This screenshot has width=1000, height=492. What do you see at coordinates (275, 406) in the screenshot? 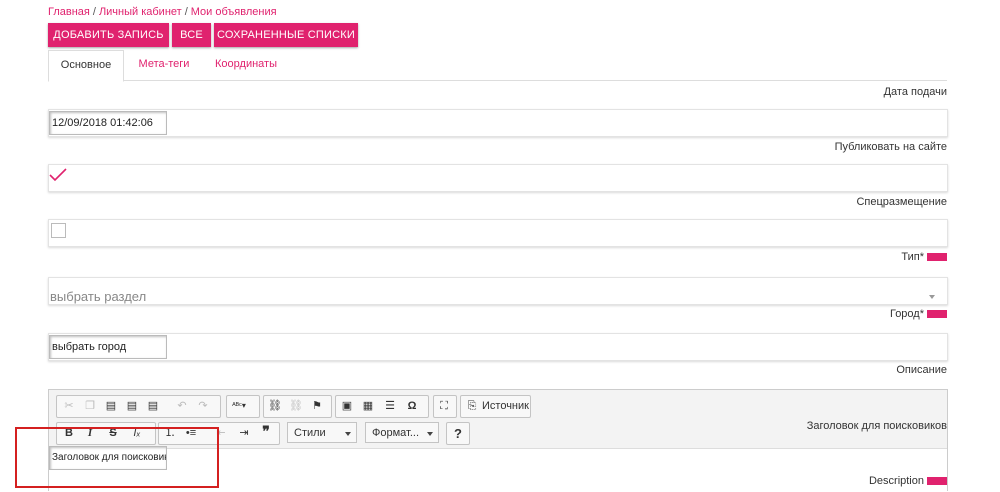
I see `link-icon: ⛓` at bounding box center [275, 406].